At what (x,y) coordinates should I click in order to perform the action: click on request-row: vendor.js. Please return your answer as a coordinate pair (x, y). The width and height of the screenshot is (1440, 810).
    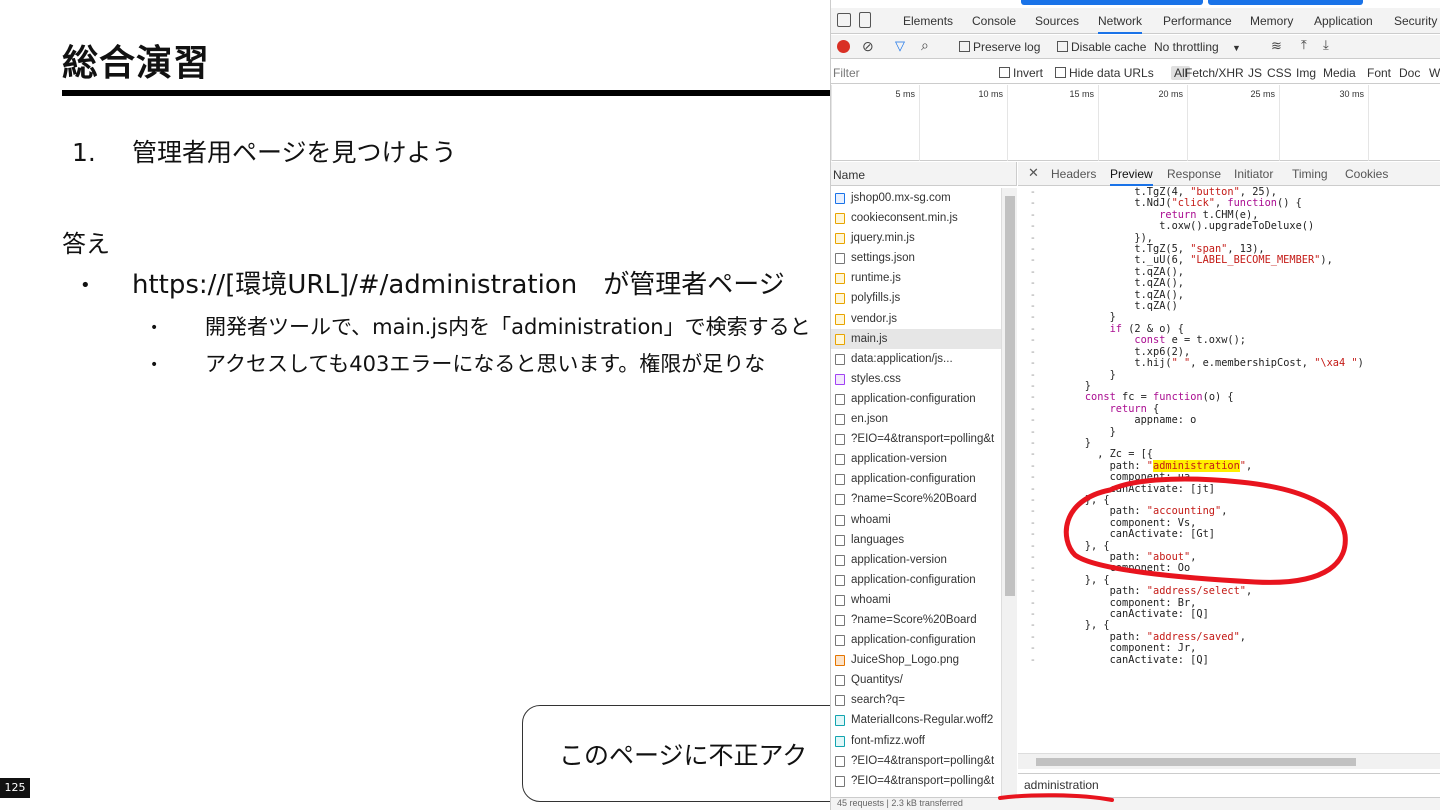
    Looking at the image, I should click on (916, 319).